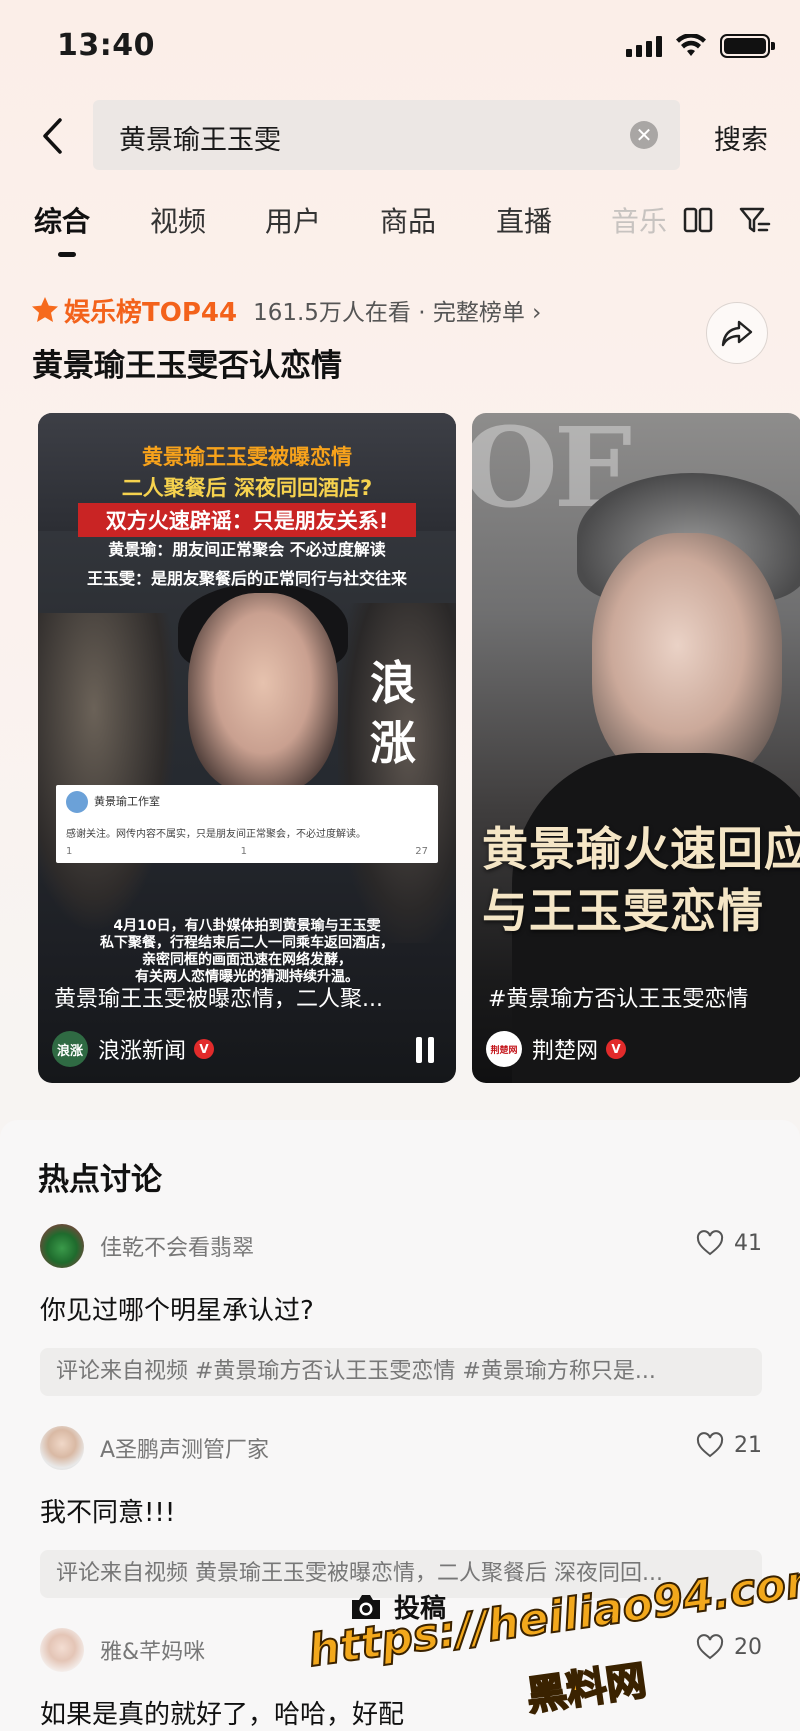  What do you see at coordinates (393, 713) in the screenshot?
I see `media-watermark-logo: 浪涨` at bounding box center [393, 713].